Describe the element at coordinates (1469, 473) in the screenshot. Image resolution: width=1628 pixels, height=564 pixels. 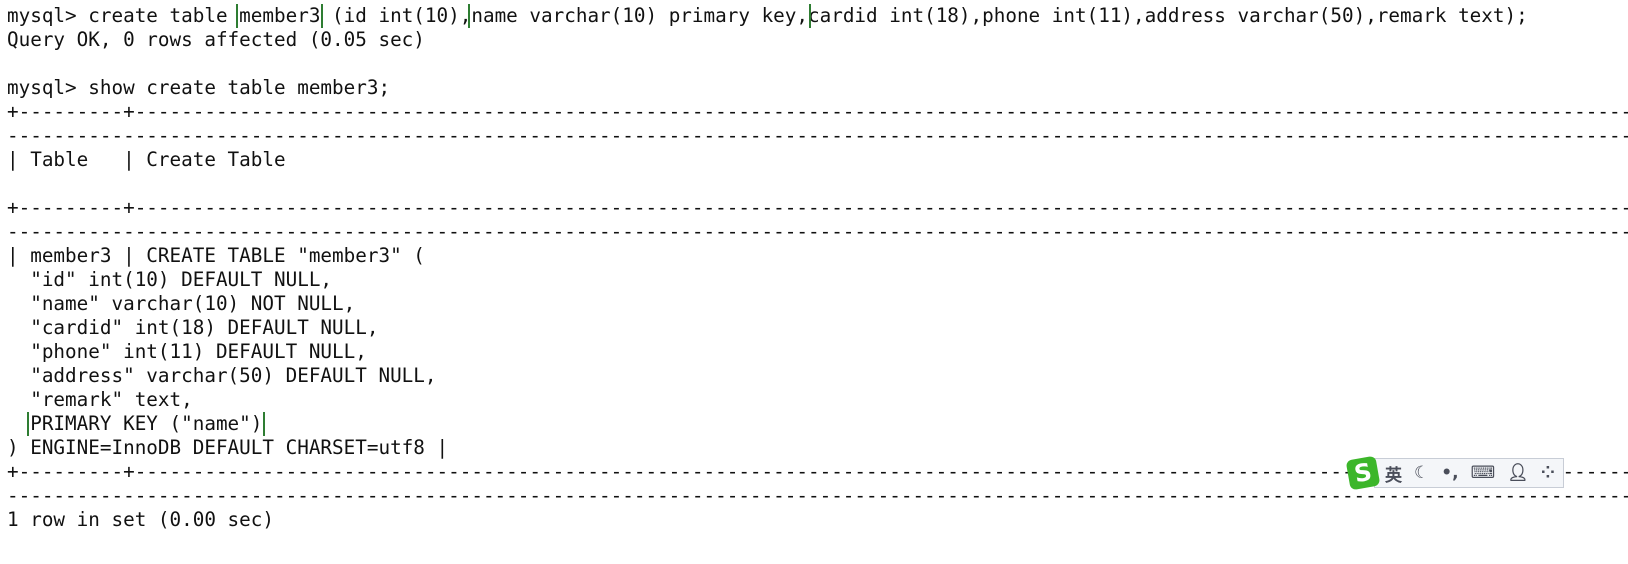
I see `ime-toolbar-bar: 英 ☾ •, ⌨ 👤︎ ⁘` at that location.